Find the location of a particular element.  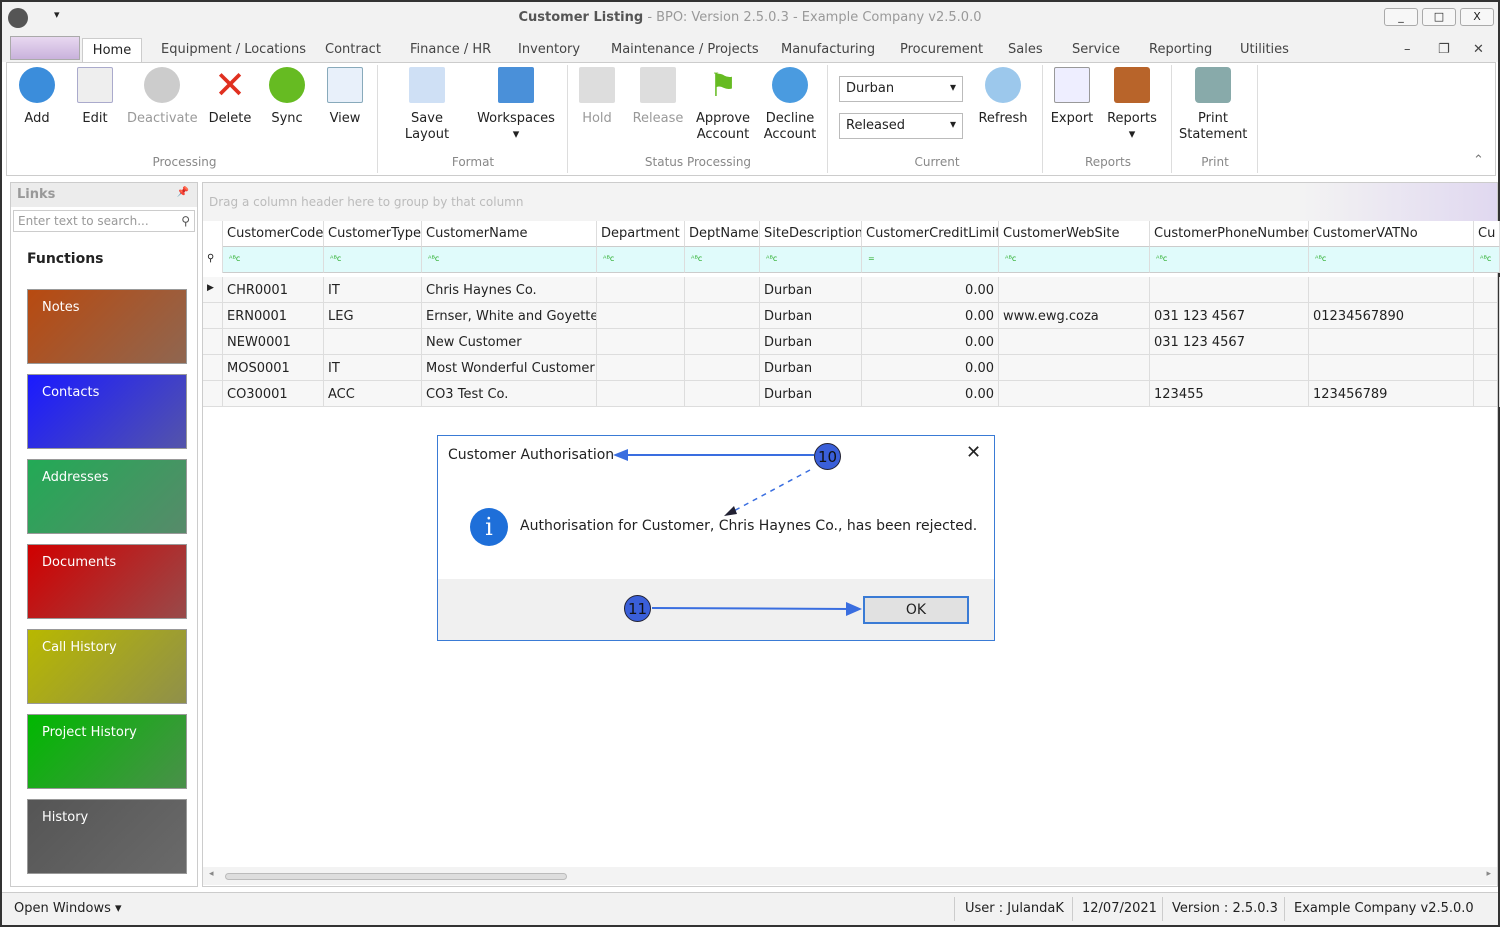

step-badge-10: 10 is located at coordinates (827, 456).